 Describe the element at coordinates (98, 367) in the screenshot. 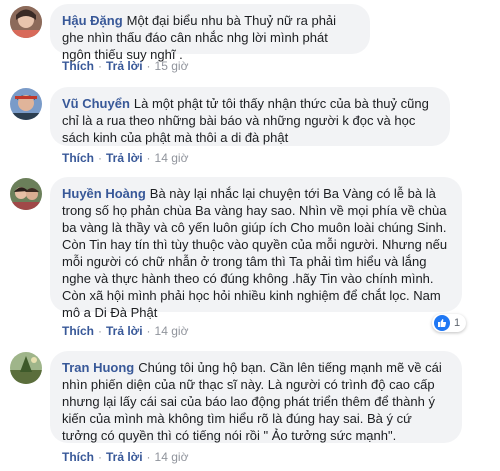

I see `commenter-name: Tran Huong` at that location.